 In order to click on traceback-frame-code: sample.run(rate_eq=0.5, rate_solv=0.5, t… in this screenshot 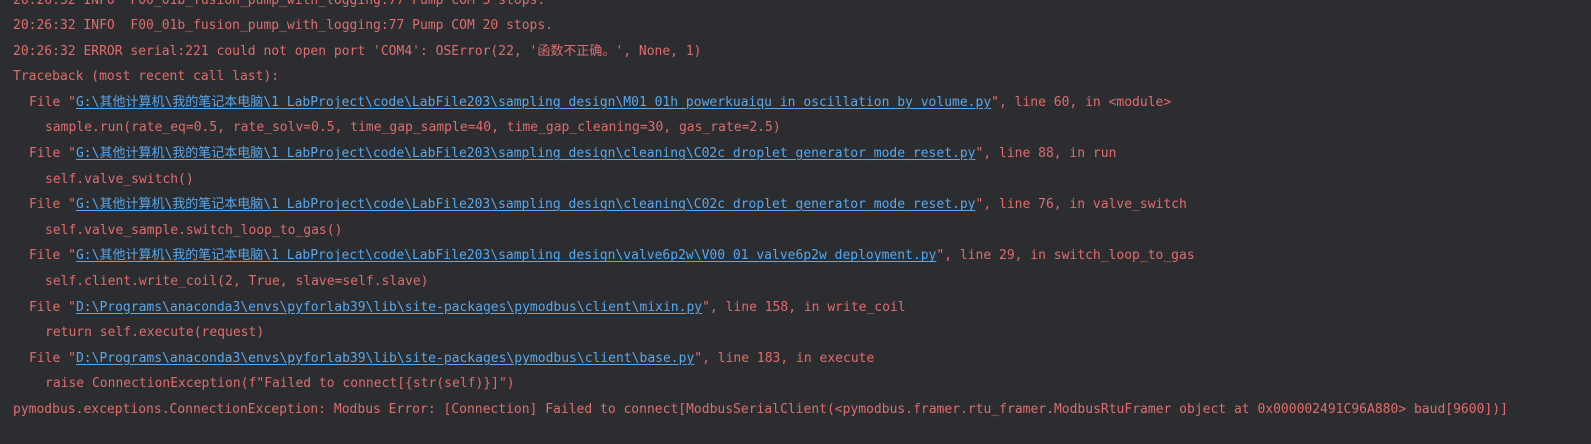, I will do `click(413, 128)`.